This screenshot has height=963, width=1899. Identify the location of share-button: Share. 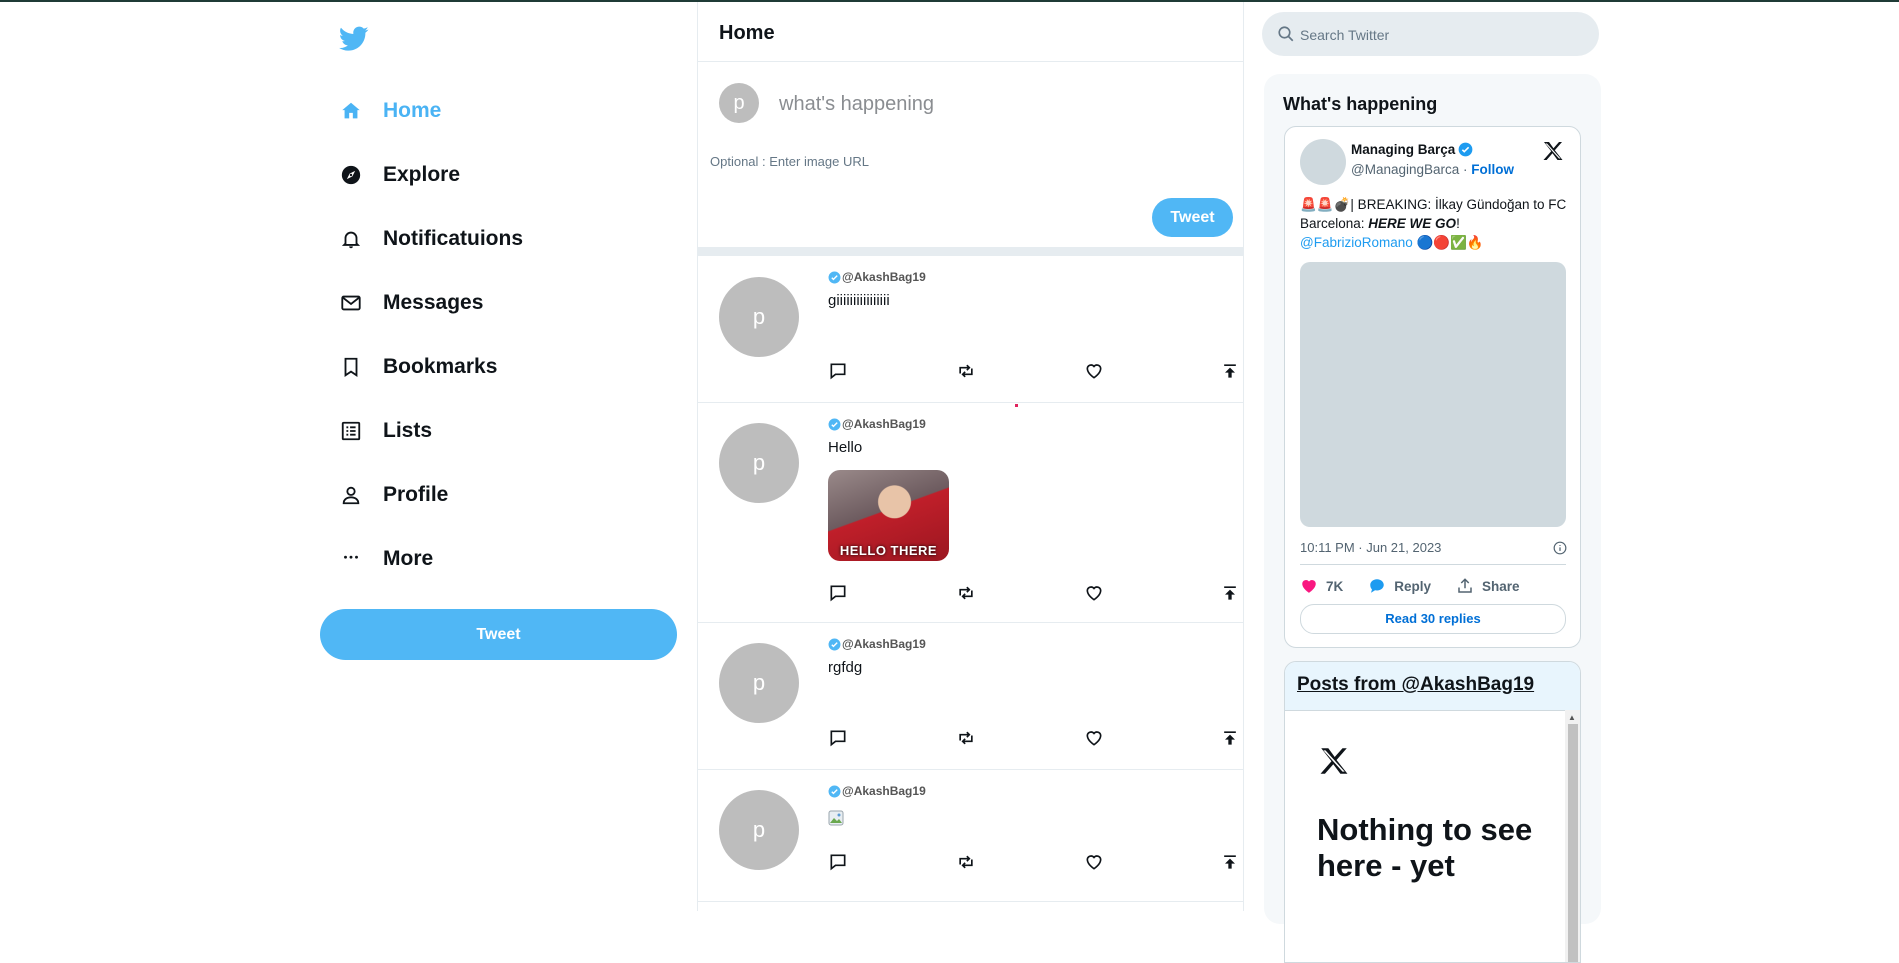
(1488, 586).